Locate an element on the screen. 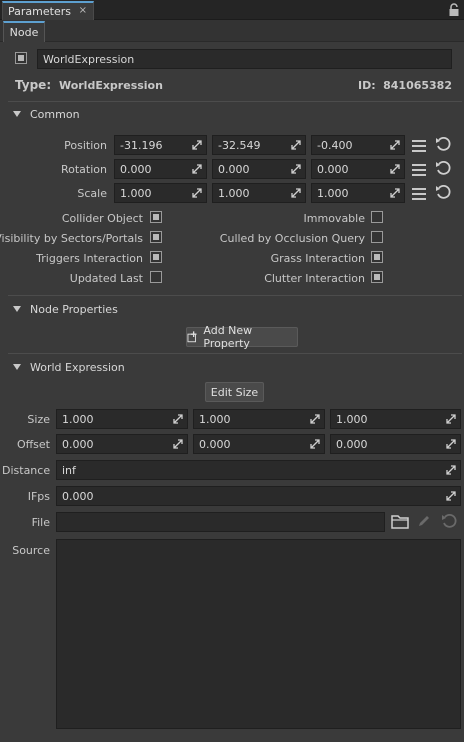 This screenshot has height=742, width=464. offset-label: Offset is located at coordinates (33, 444).